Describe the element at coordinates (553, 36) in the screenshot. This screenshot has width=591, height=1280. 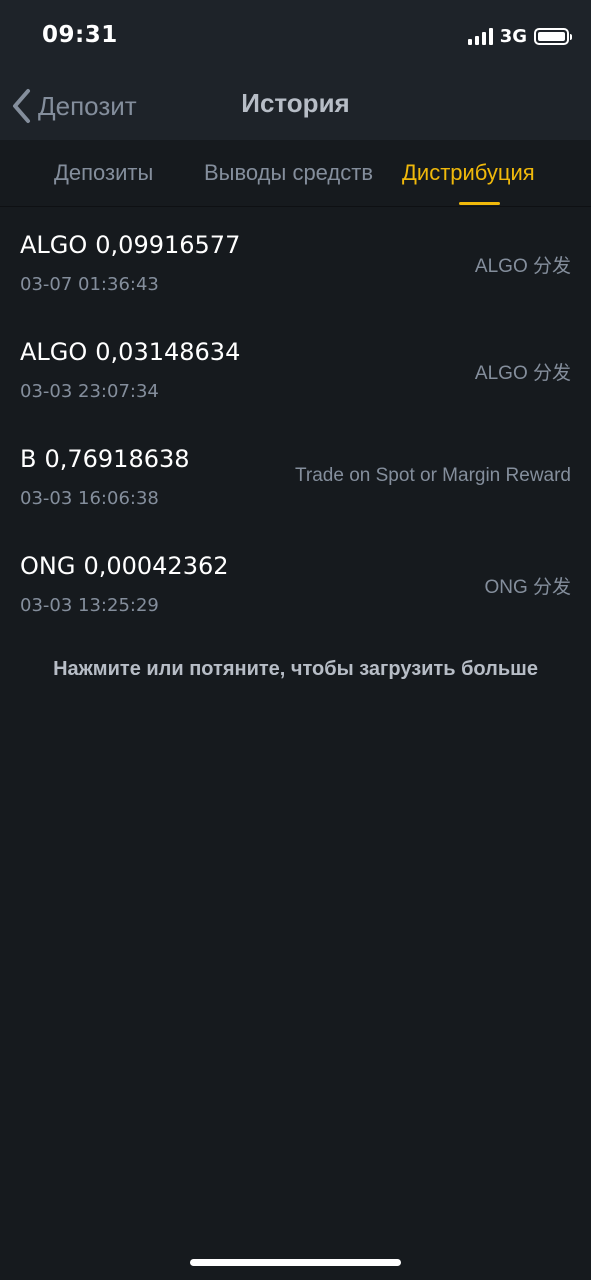
I see `battery-icon` at that location.